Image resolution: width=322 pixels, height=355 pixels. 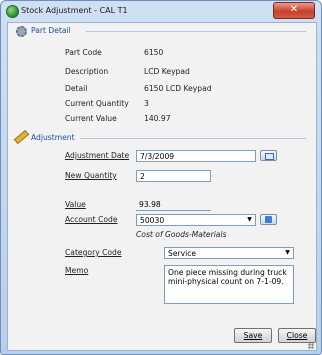 What do you see at coordinates (297, 335) in the screenshot?
I see `close-button: Close` at bounding box center [297, 335].